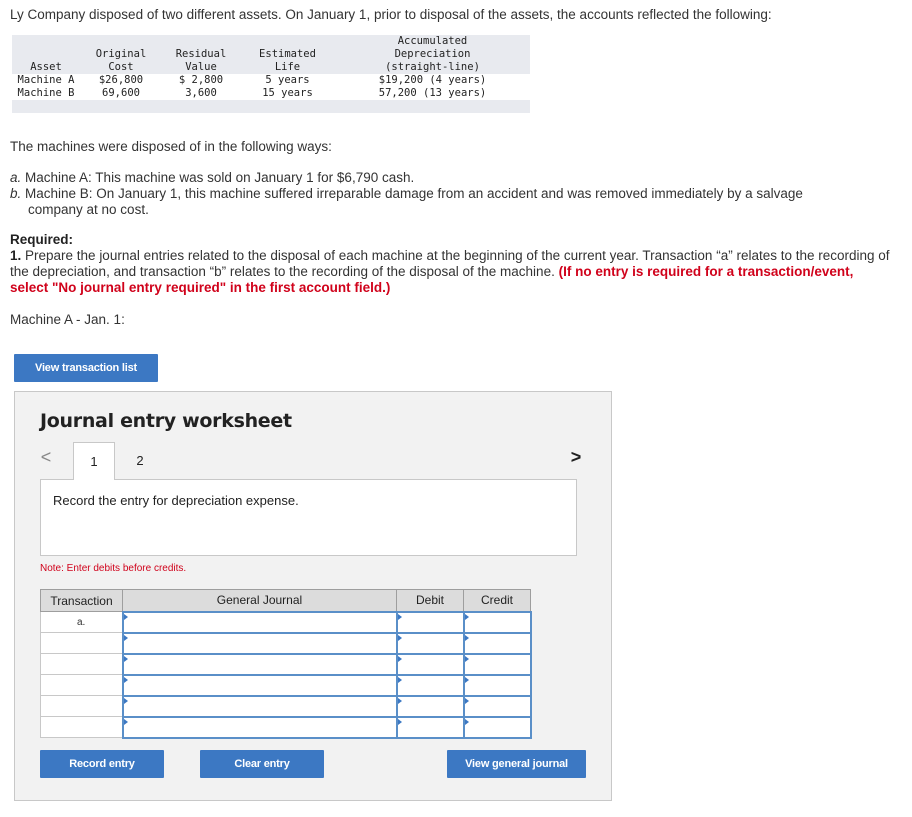 The height and width of the screenshot is (817, 912). Describe the element at coordinates (113, 568) in the screenshot. I see `debits-note: Note: Enter debits before credits.` at that location.